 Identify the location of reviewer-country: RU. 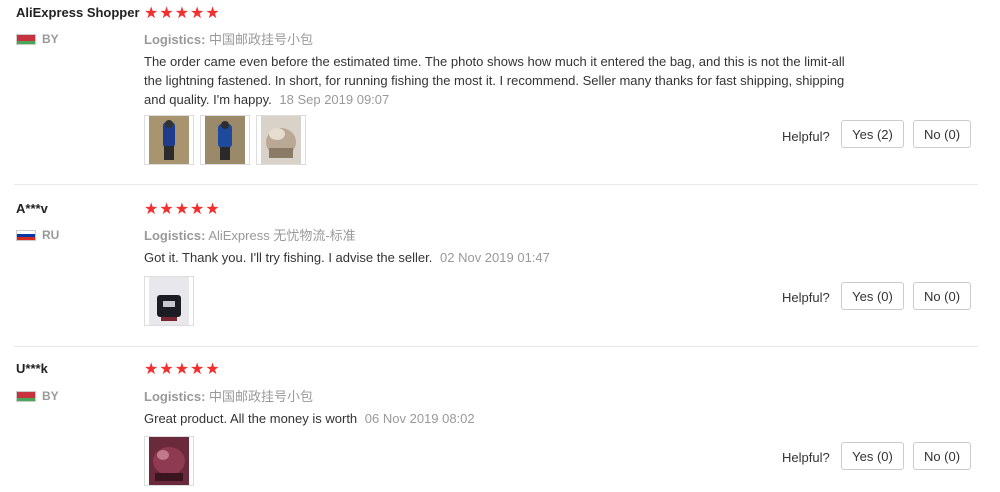
(37, 235).